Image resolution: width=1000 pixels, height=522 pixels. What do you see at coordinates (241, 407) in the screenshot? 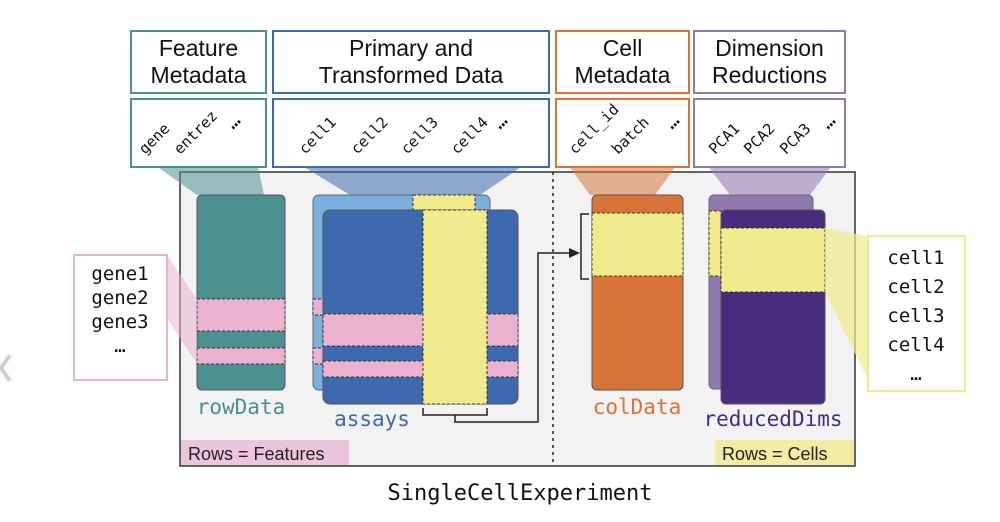
I see `rowData-label: rowData` at bounding box center [241, 407].